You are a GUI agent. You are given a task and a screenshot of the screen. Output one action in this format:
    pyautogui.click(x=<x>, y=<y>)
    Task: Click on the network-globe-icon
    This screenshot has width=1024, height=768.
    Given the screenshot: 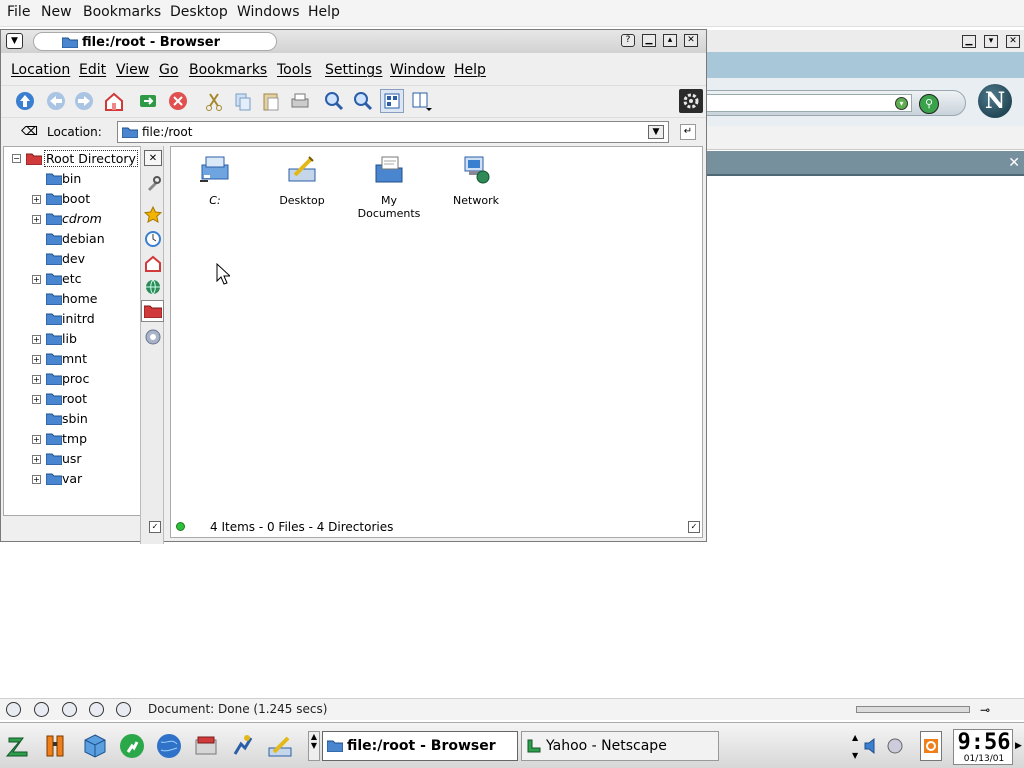 What is the action you would take?
    pyautogui.click(x=153, y=287)
    